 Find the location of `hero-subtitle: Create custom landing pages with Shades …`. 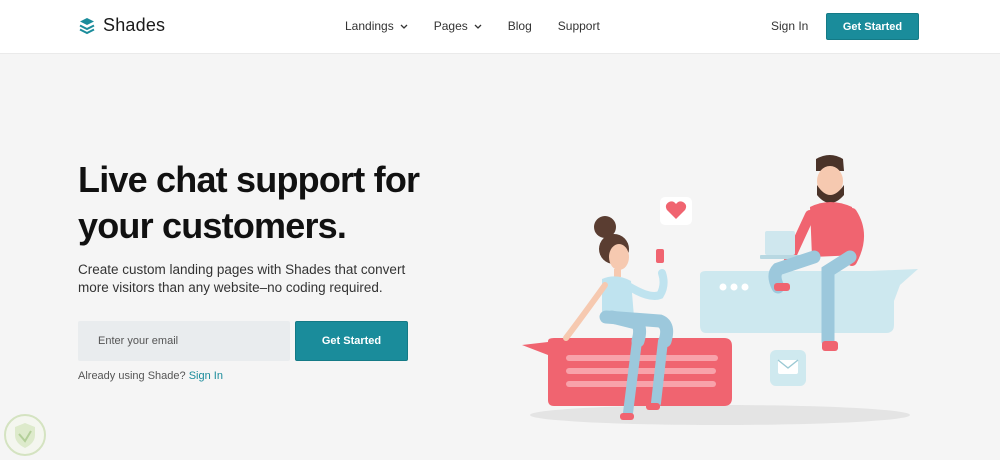

hero-subtitle: Create custom landing pages with Shades … is located at coordinates (242, 278).